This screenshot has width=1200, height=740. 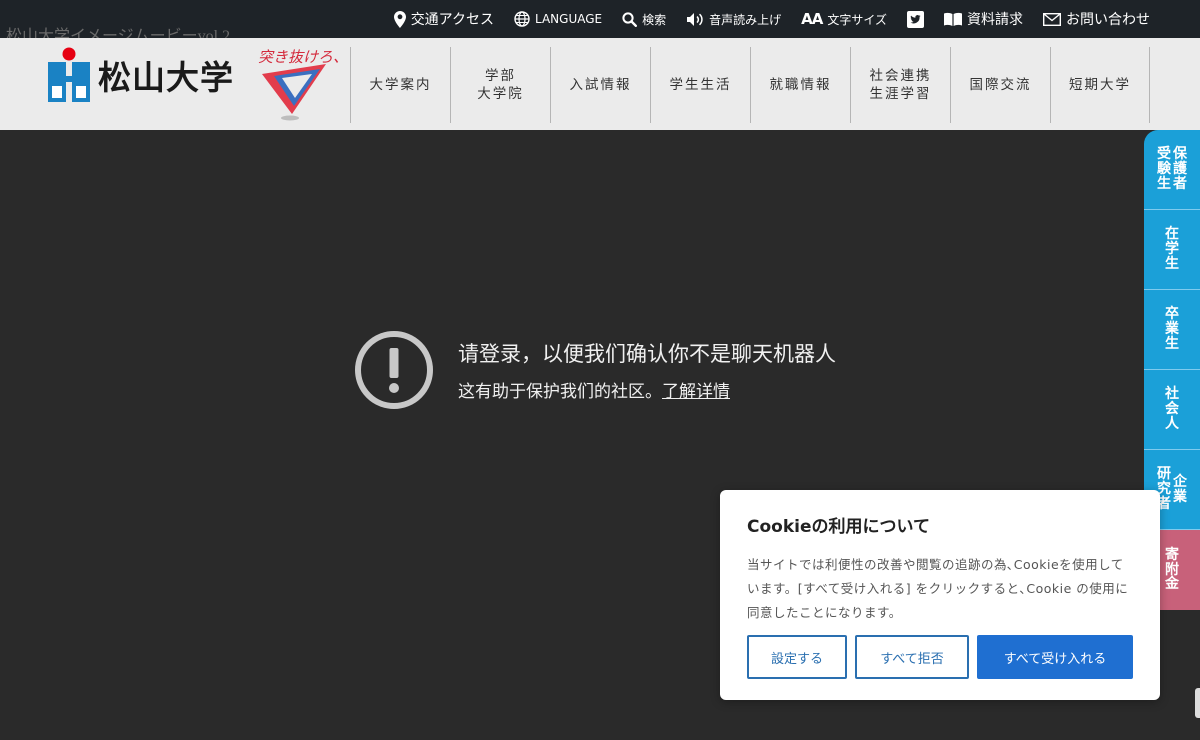 I want to click on scrollbar-thumb, so click(x=1197, y=703).